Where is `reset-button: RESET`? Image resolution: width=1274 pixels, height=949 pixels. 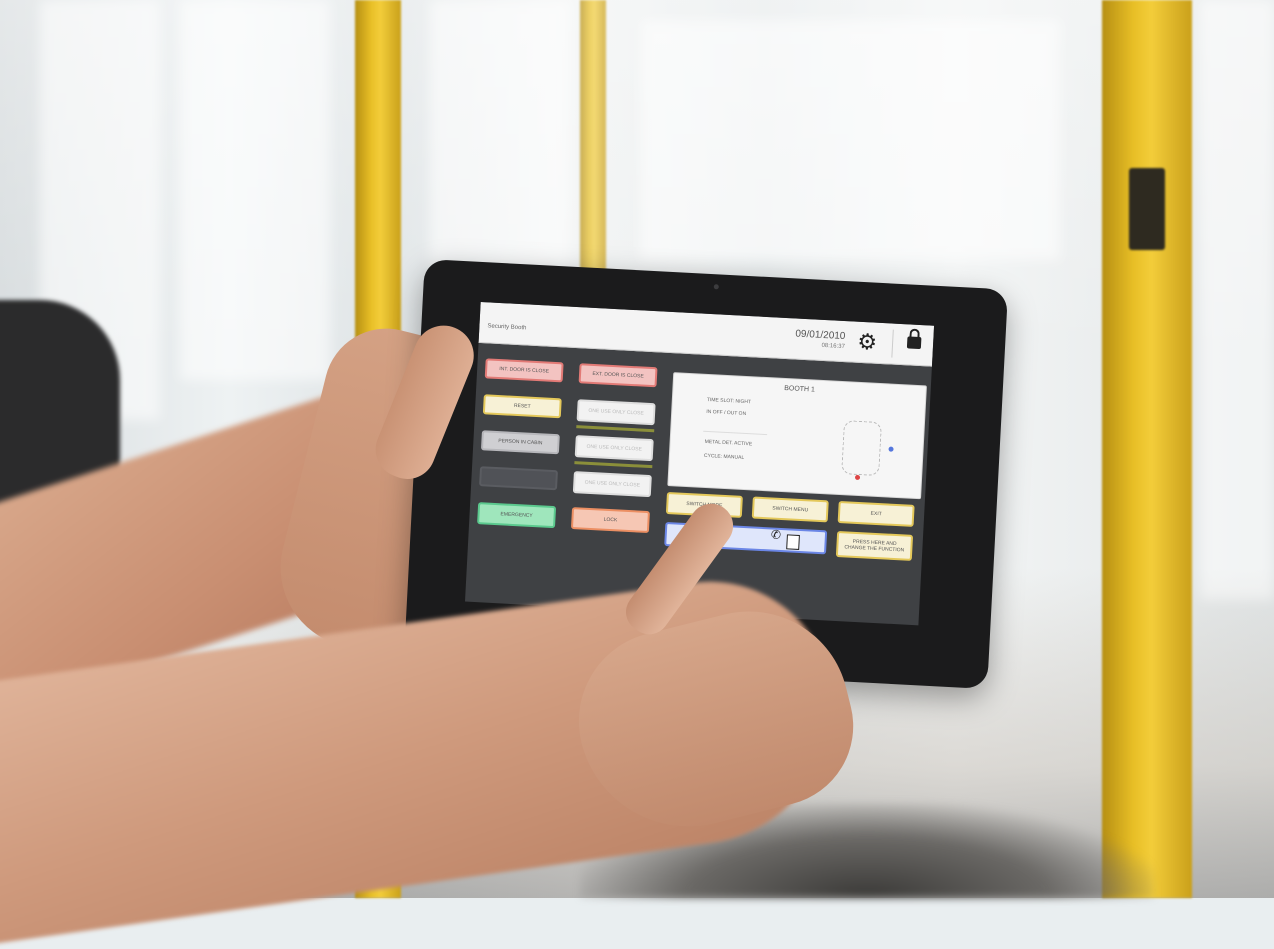
reset-button: RESET is located at coordinates (522, 406).